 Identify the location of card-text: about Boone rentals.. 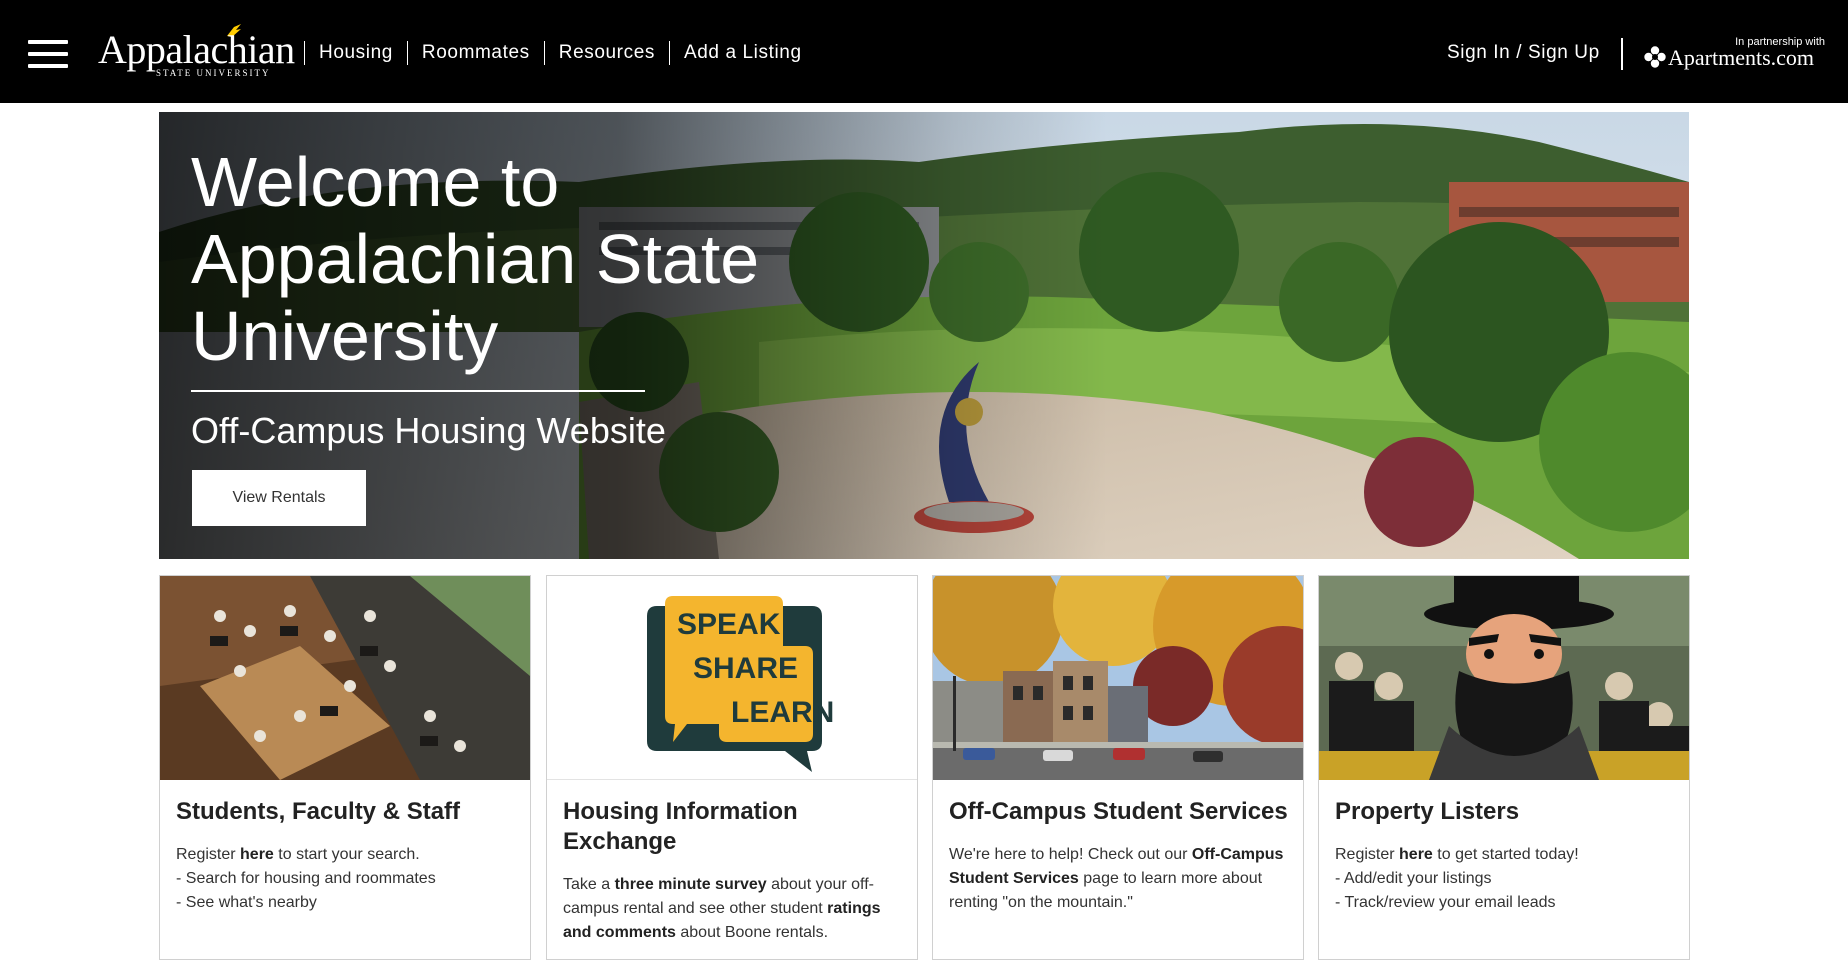
(752, 932).